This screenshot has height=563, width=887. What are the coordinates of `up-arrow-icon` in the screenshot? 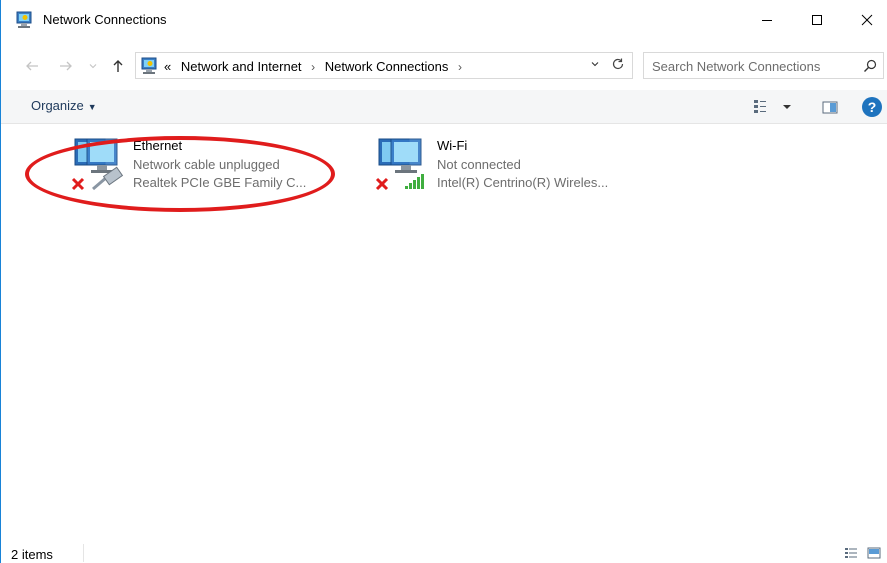 It's located at (118, 66).